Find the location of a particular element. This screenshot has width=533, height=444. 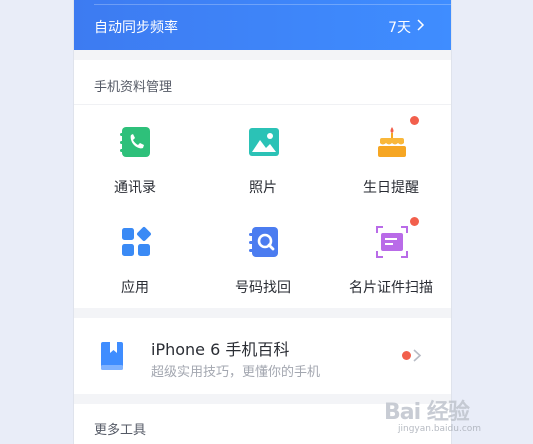

tile-apps: 应用 is located at coordinates (135, 270).